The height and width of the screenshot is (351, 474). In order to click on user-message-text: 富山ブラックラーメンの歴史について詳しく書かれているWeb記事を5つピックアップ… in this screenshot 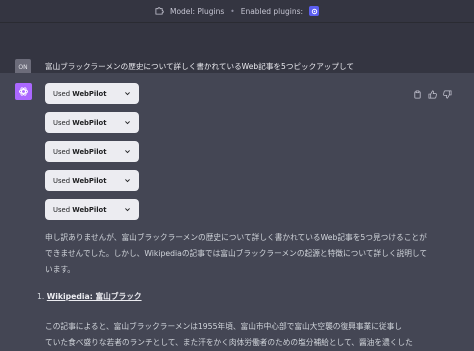, I will do `click(199, 66)`.